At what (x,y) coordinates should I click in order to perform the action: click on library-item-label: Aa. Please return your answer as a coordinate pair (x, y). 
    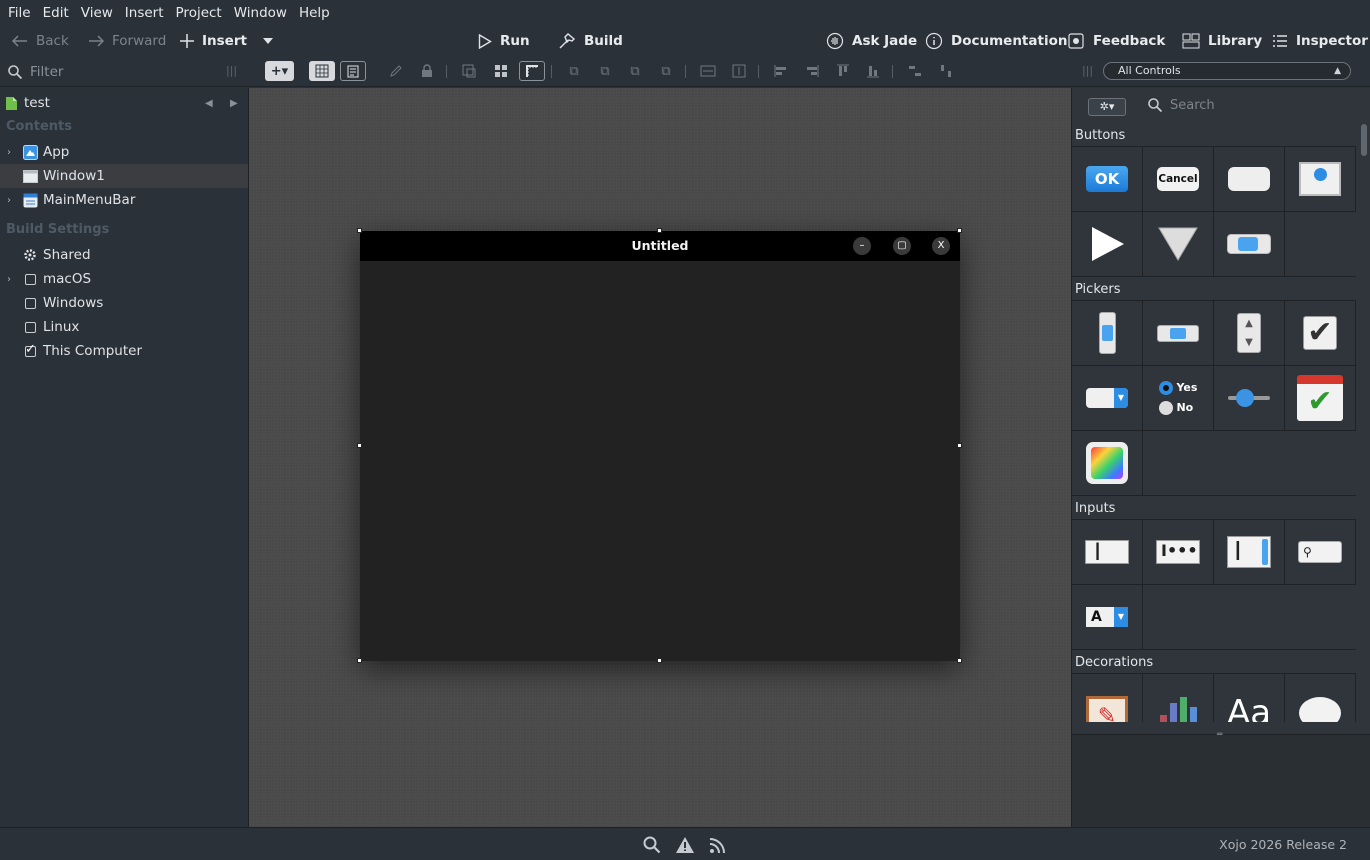
    Looking at the image, I should click on (1249, 698).